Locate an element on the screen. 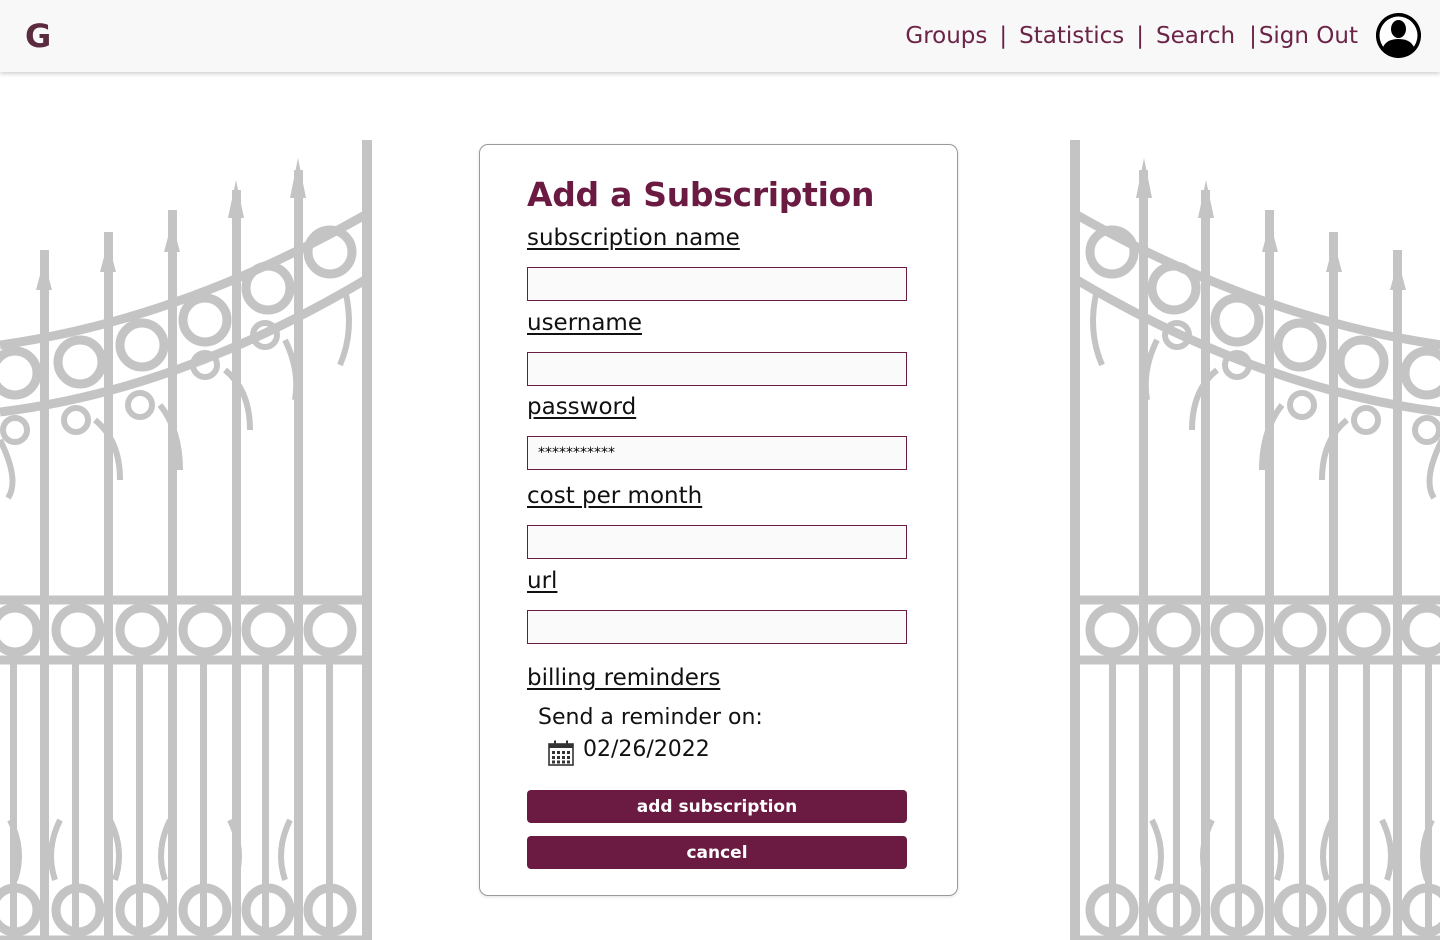 Image resolution: width=1440 pixels, height=940 pixels. cancel-button: cancel is located at coordinates (717, 852).